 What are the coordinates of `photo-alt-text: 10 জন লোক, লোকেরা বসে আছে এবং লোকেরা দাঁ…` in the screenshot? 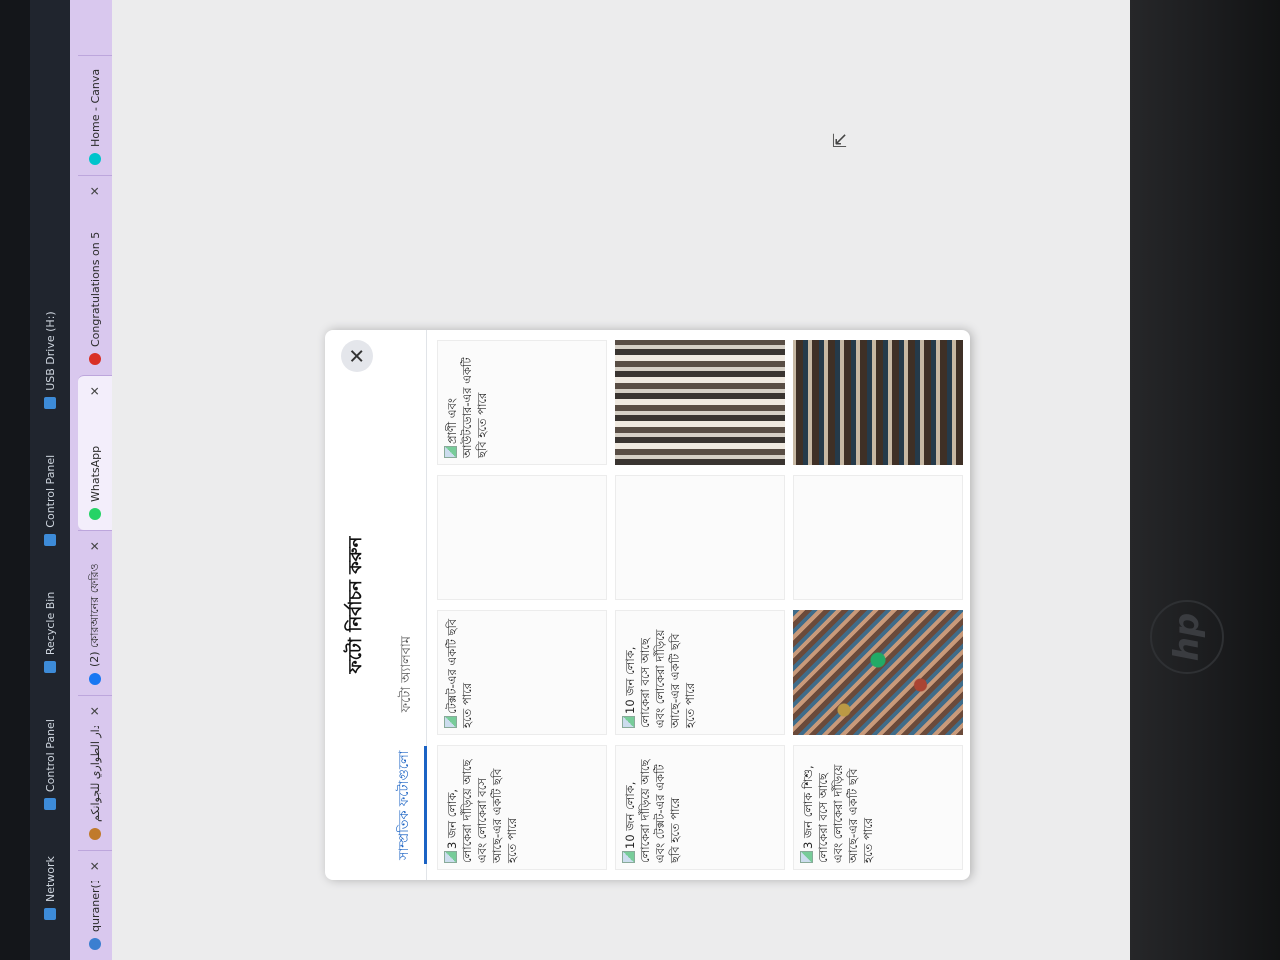 It's located at (660, 672).